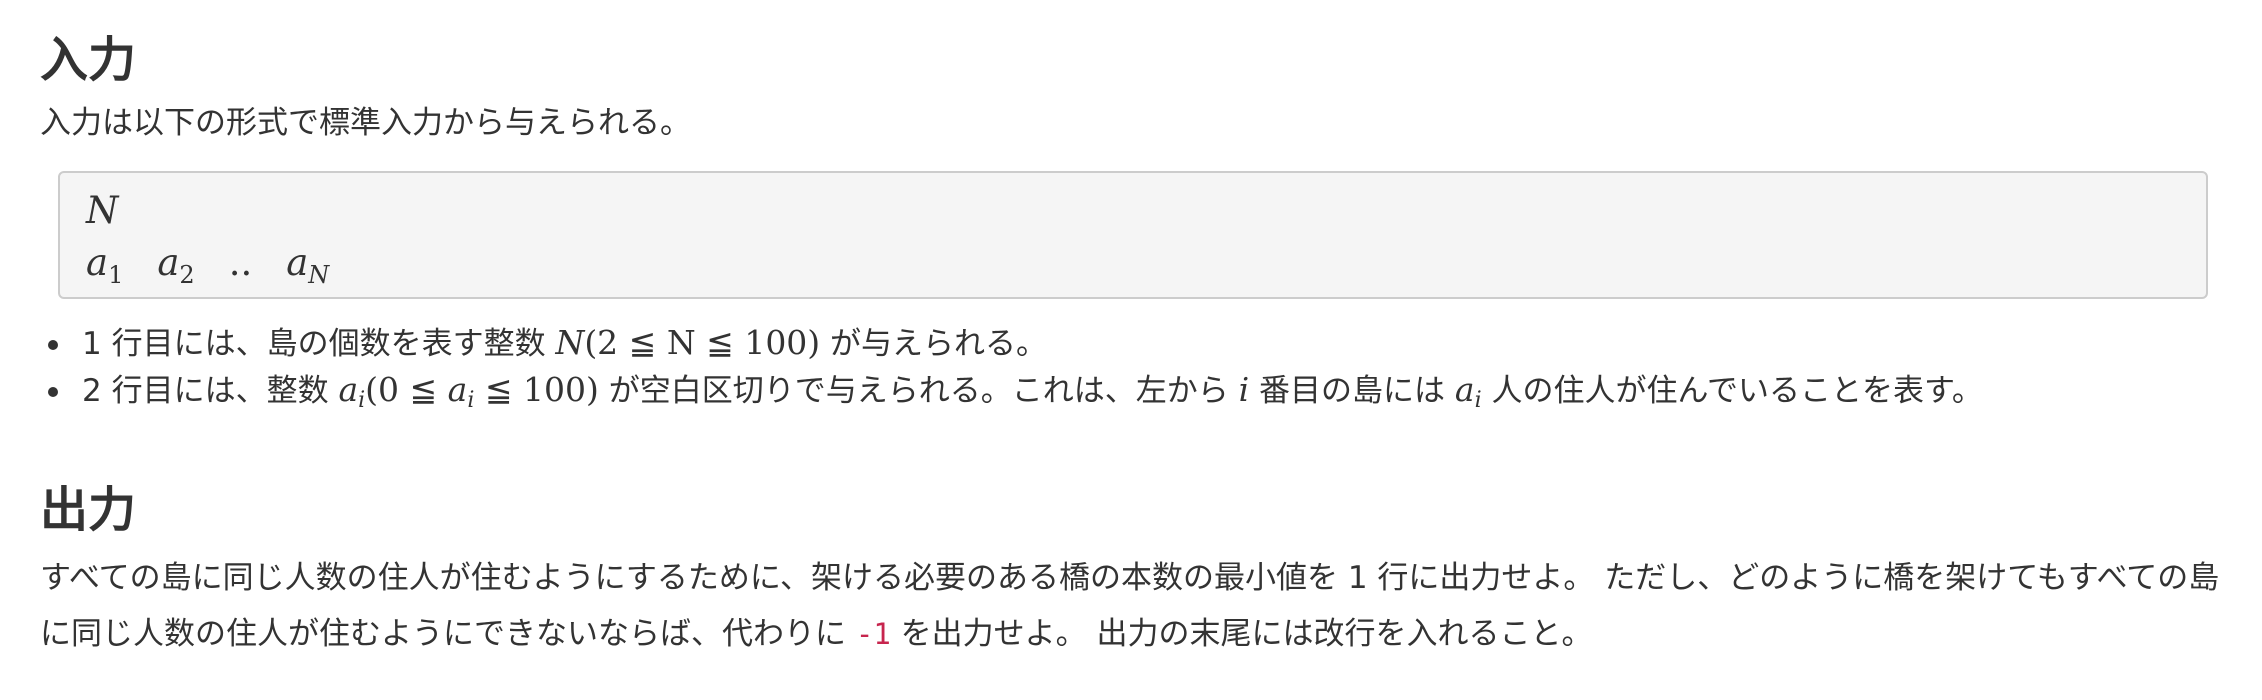 This screenshot has width=2262, height=700. I want to click on format-sub-n: N, so click(319, 275).